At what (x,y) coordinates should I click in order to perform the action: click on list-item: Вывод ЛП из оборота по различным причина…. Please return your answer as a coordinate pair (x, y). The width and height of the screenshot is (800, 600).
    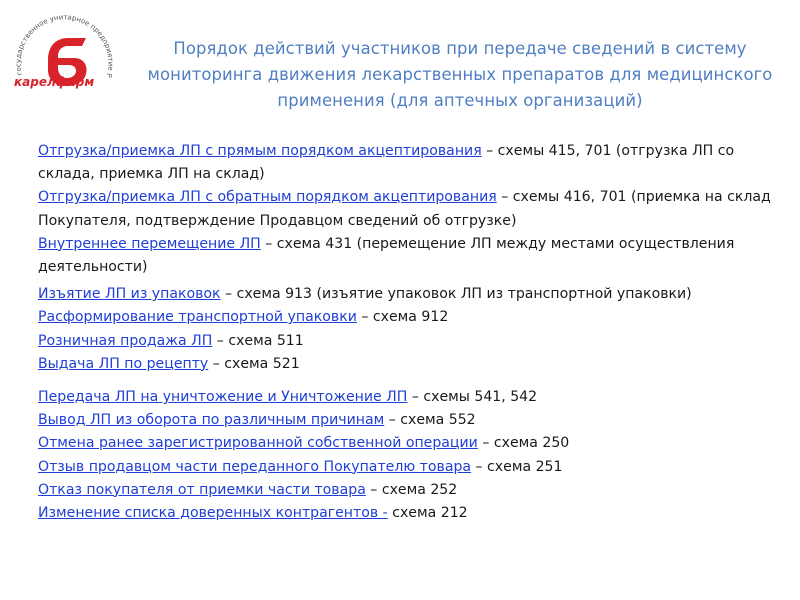
    Looking at the image, I should click on (410, 420).